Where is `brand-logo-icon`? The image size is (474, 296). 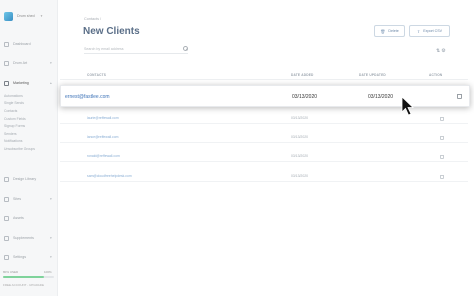 brand-logo-icon is located at coordinates (8, 16).